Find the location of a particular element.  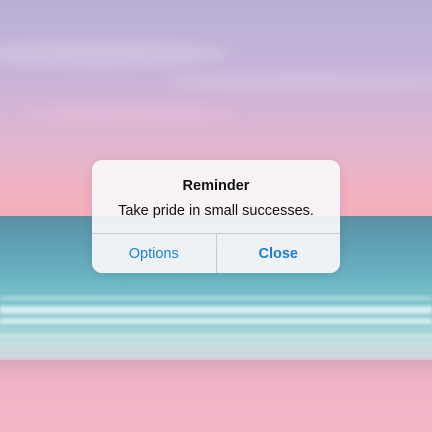

alert-button-row: Options Close is located at coordinates (216, 253).